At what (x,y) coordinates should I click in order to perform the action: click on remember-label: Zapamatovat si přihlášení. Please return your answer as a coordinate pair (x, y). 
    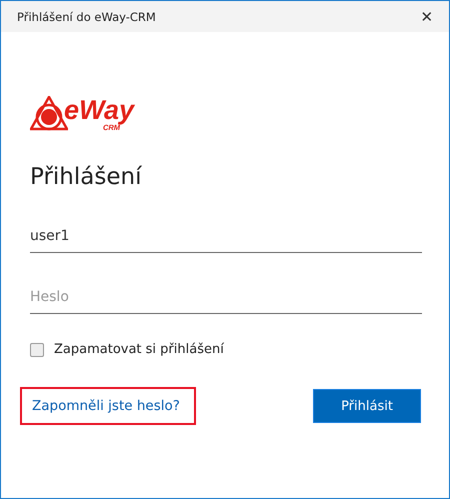
    Looking at the image, I should click on (139, 349).